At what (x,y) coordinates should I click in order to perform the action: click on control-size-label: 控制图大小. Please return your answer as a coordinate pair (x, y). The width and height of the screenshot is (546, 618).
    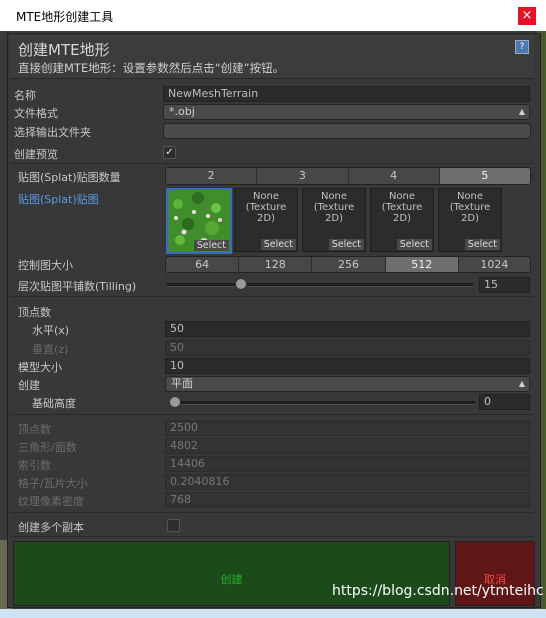
    Looking at the image, I should click on (45, 265).